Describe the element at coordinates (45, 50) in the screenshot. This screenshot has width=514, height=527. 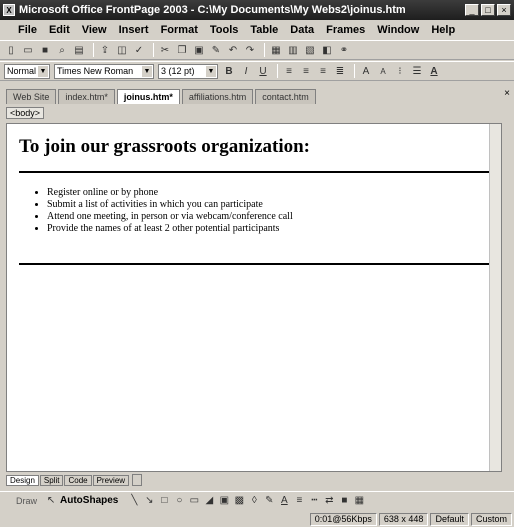
I see `save-icon: ■` at that location.